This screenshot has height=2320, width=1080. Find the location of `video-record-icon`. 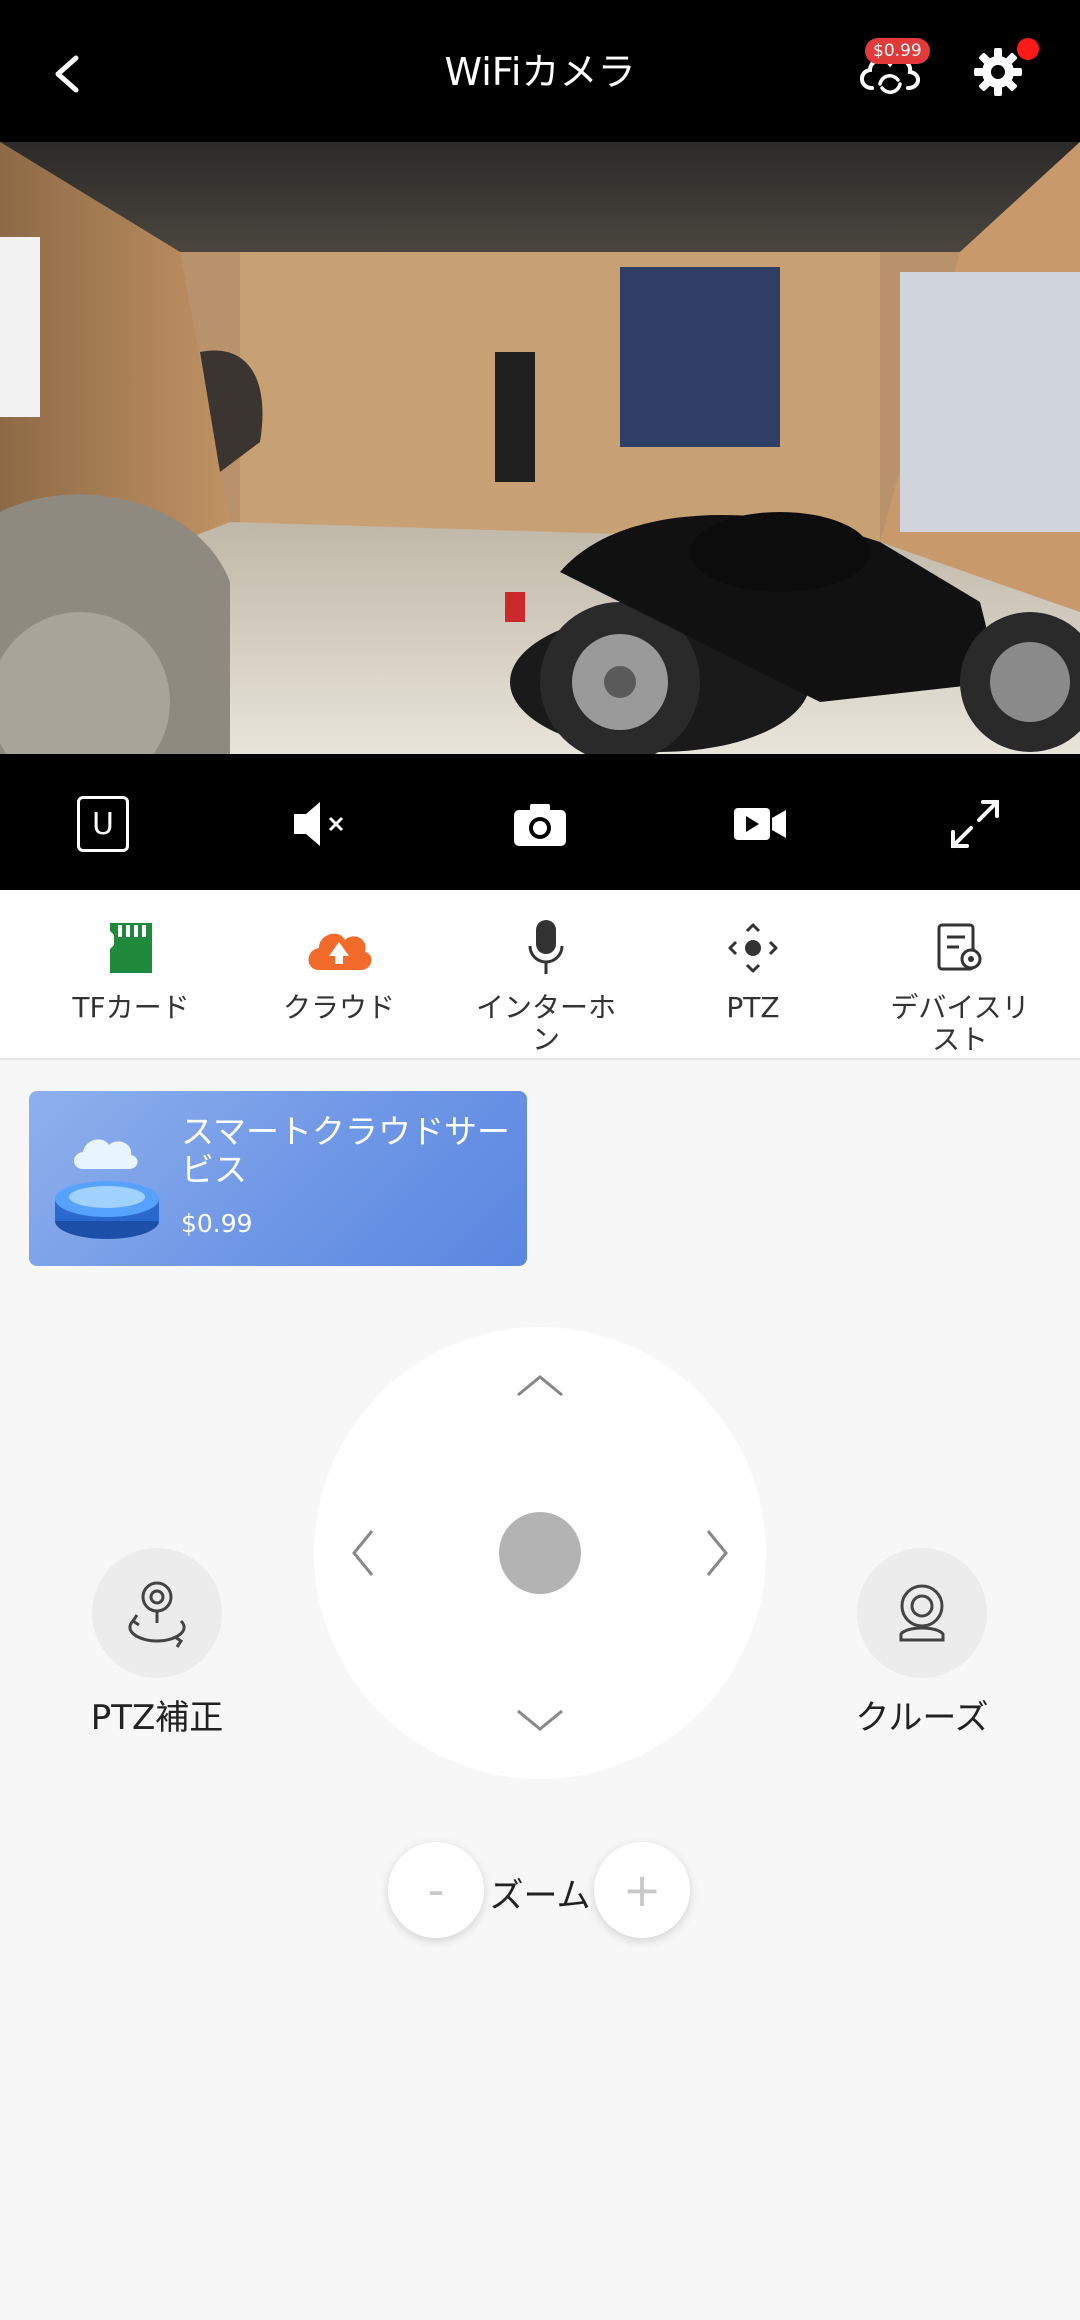

video-record-icon is located at coordinates (760, 824).